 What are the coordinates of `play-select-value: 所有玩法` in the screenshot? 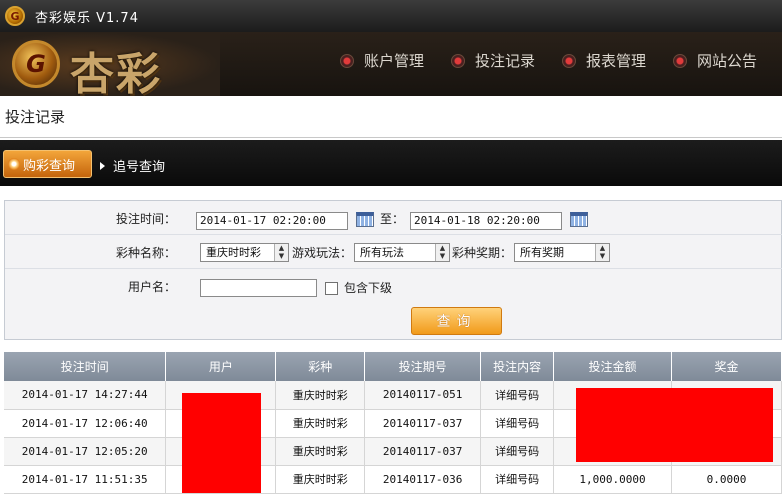 It's located at (382, 252).